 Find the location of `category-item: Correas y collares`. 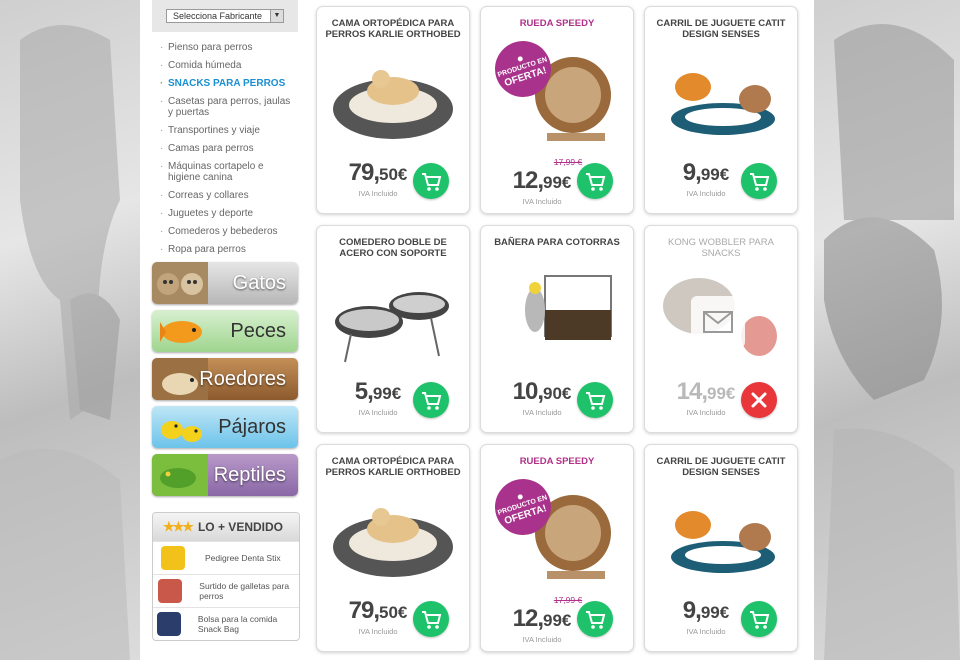

category-item: Correas y collares is located at coordinates (225, 195).